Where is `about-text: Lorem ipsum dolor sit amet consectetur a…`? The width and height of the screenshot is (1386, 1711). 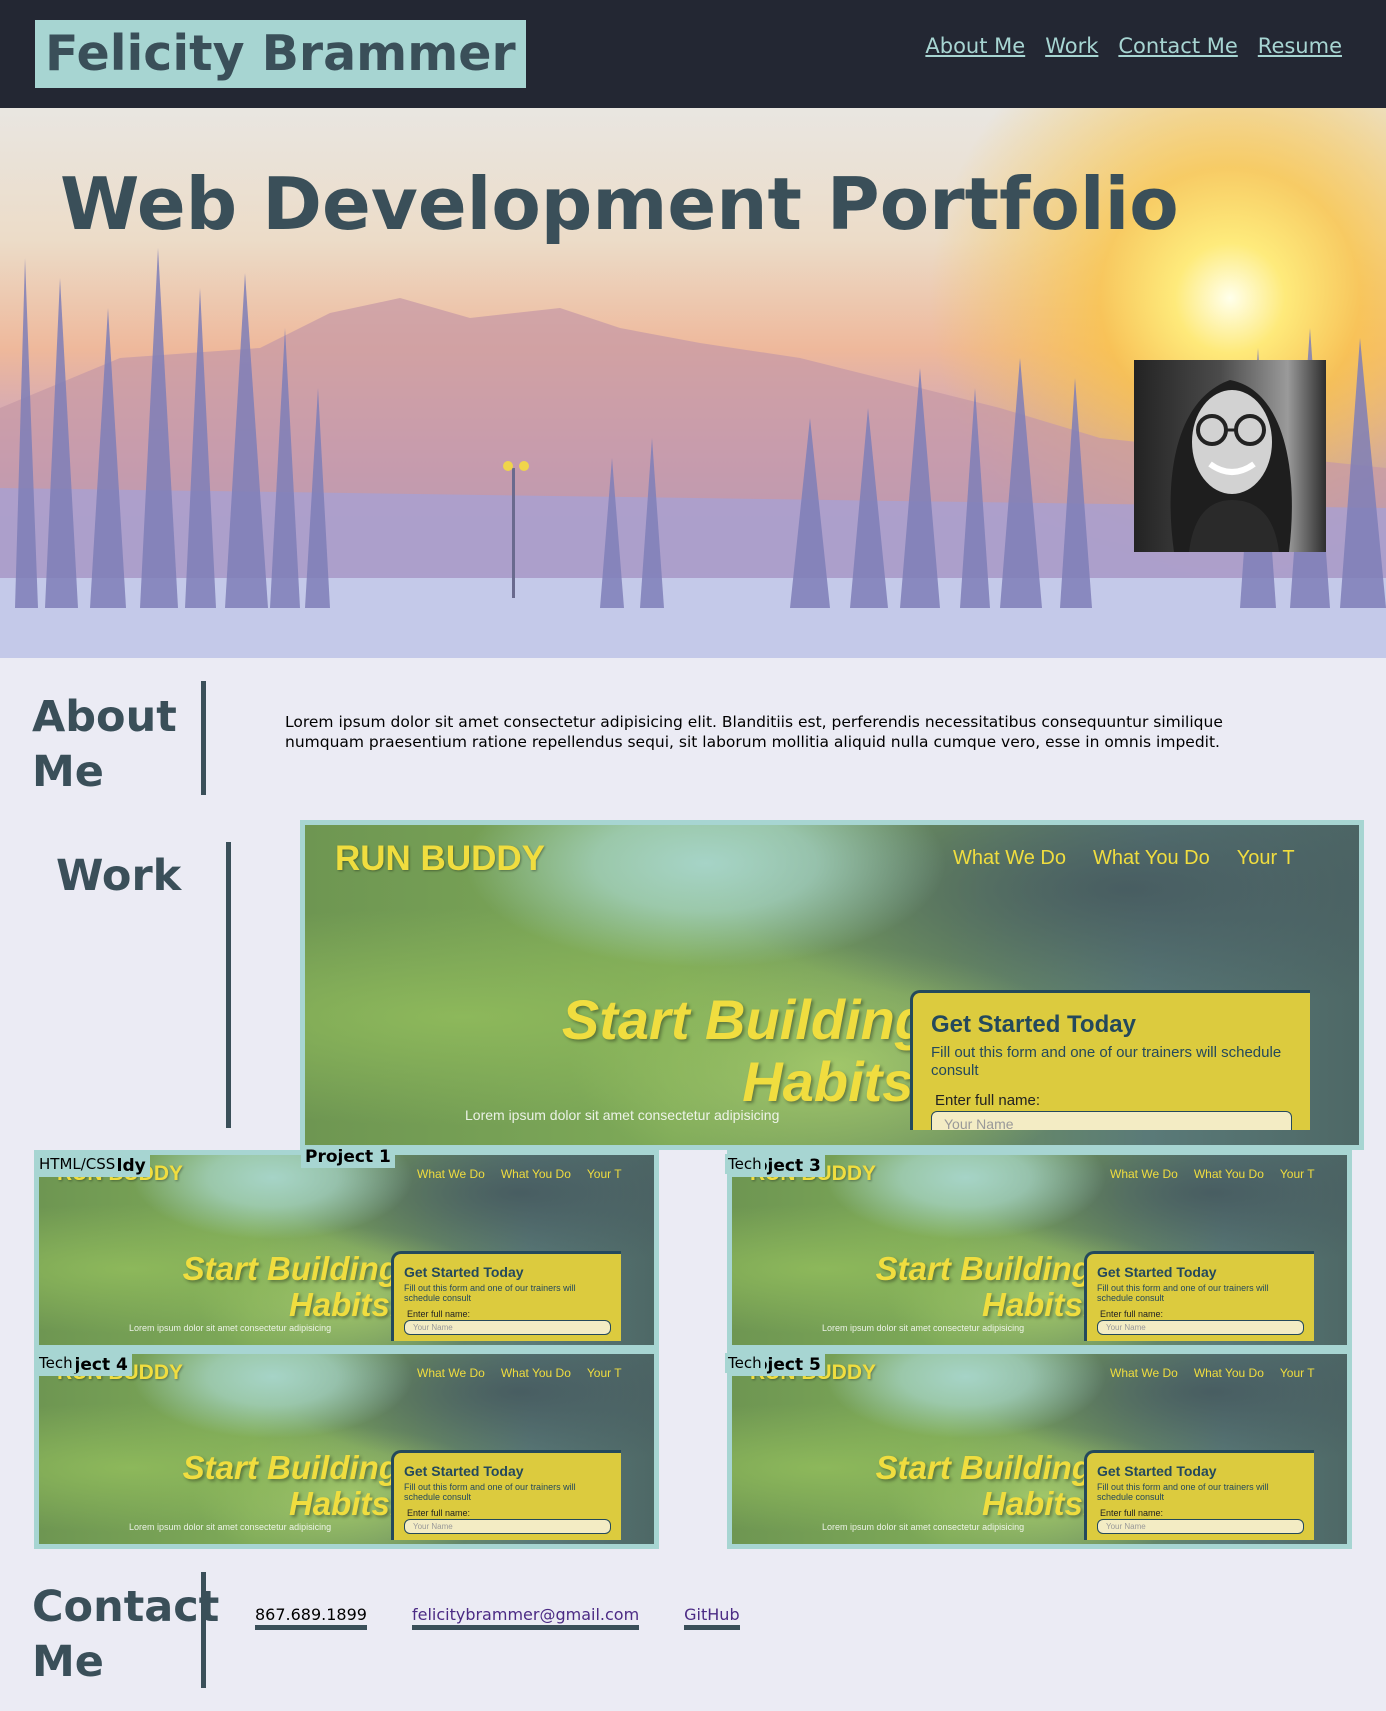
about-text: Lorem ipsum dolor sit amet consectetur a… is located at coordinates (754, 732).